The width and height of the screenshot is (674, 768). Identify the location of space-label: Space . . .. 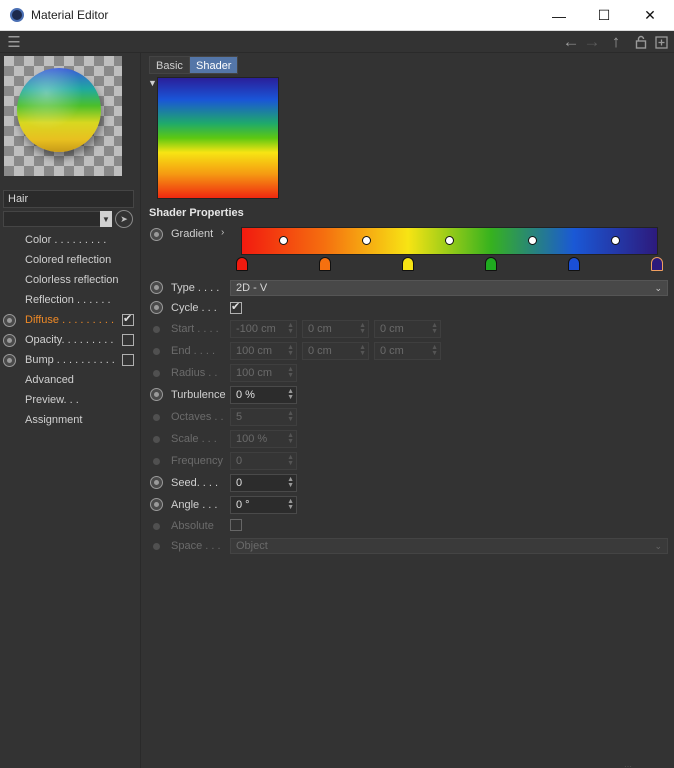
(196, 546).